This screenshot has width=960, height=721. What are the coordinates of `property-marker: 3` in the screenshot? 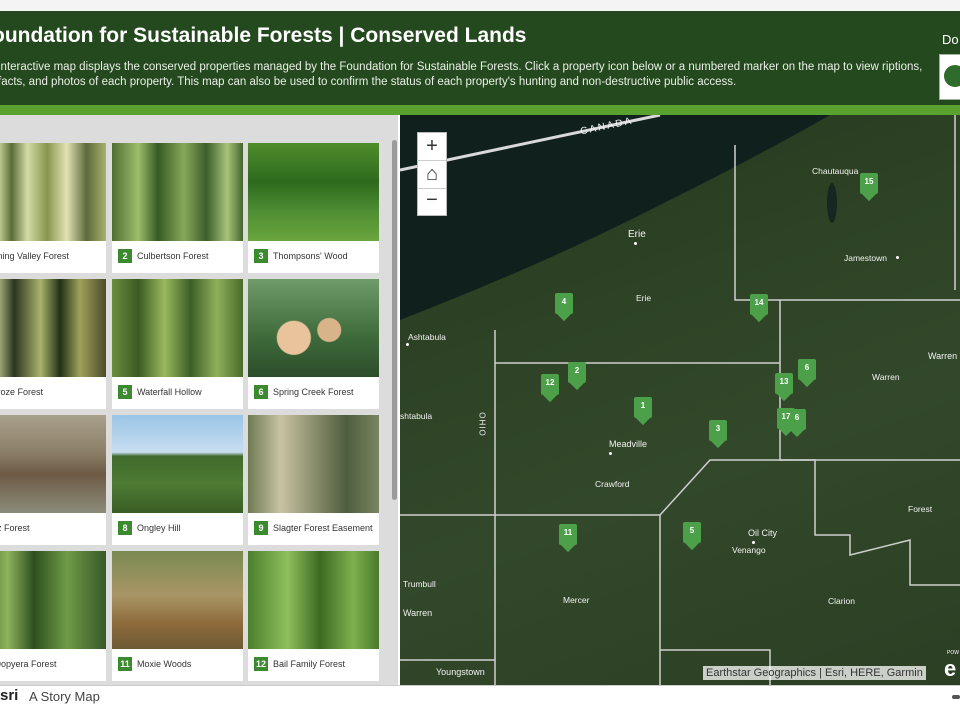 It's located at (718, 434).